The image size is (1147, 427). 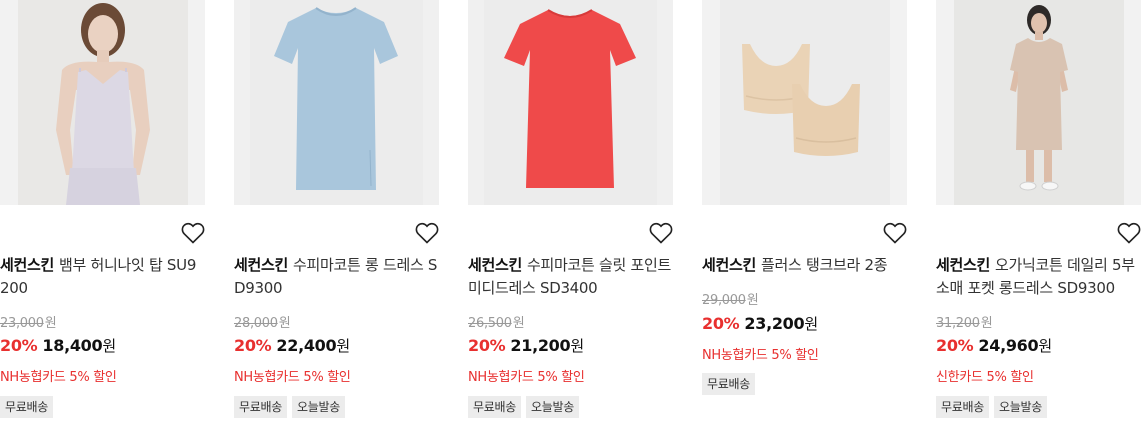 I want to click on sale-price: 20% 22,400원, so click(x=292, y=345).